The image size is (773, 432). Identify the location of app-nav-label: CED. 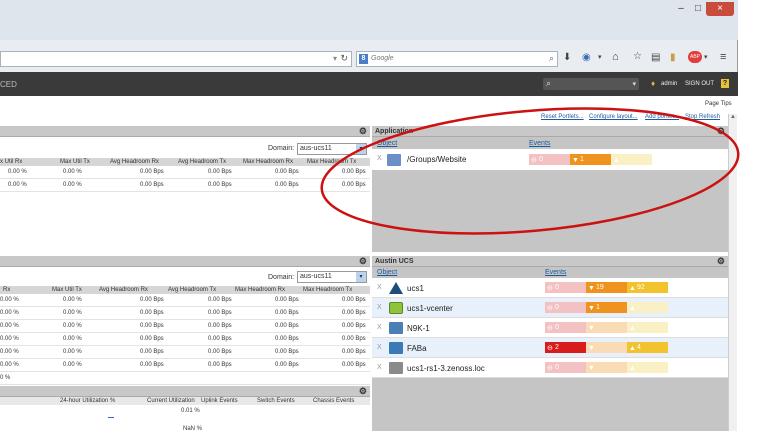
(8, 84).